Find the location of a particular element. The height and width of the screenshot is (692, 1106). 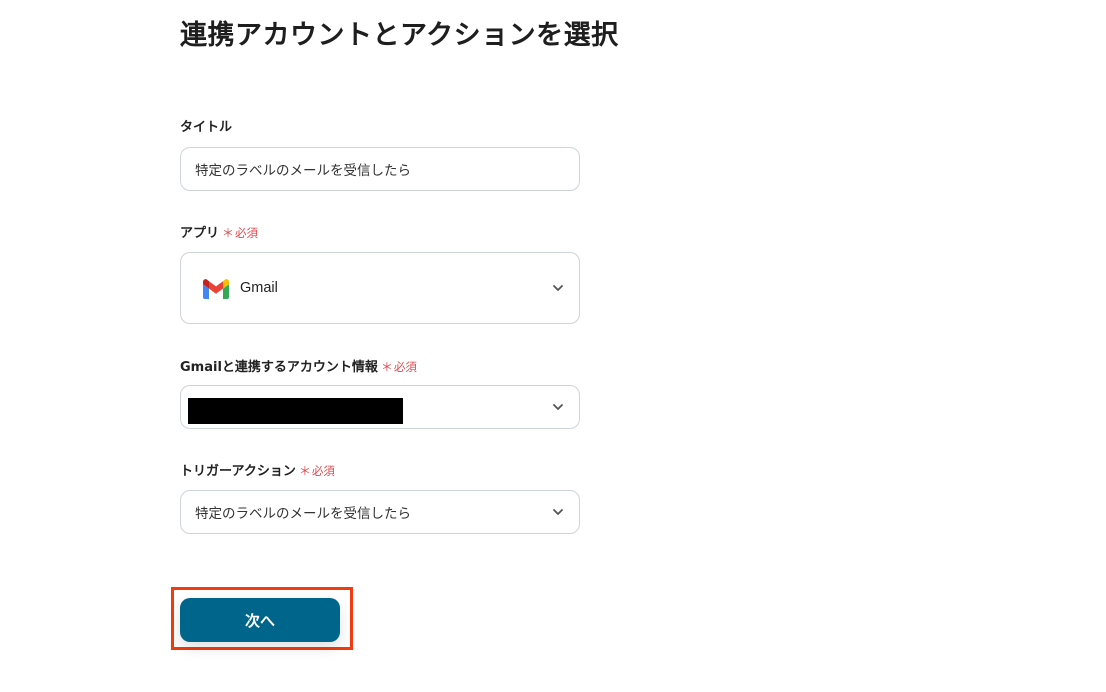

account-field-label-text: Gmailと連携するアカウント情報 is located at coordinates (279, 367).